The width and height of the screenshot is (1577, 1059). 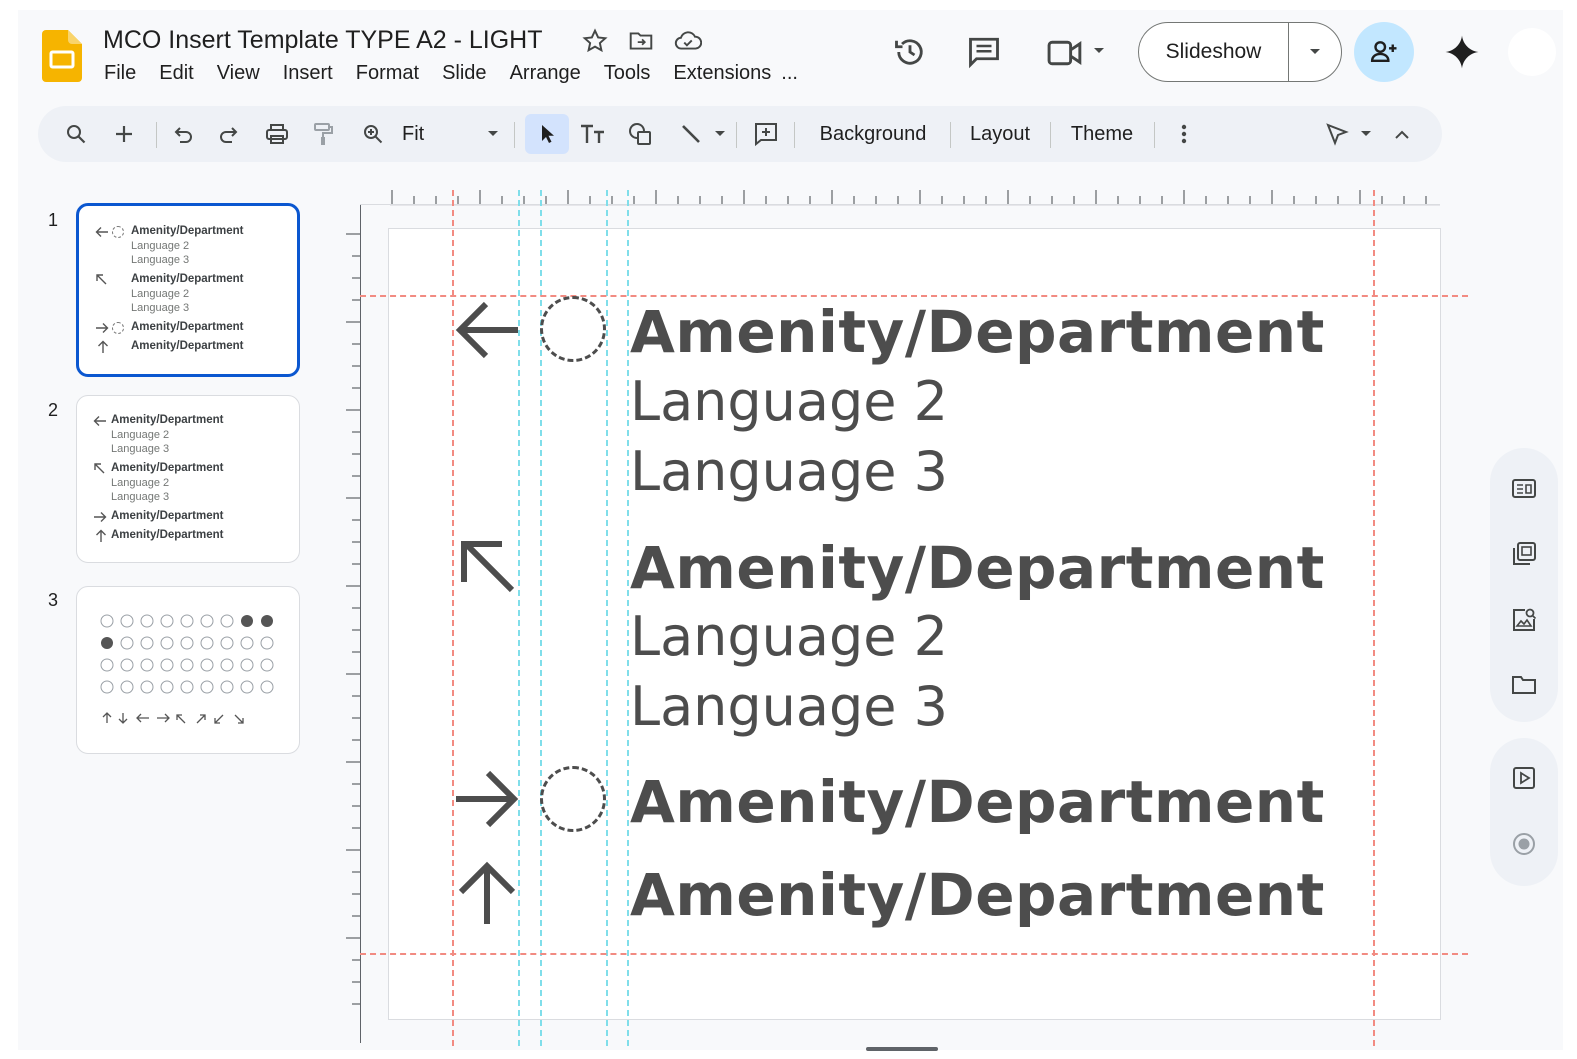 I want to click on shapes-icon, so click(x=640, y=134).